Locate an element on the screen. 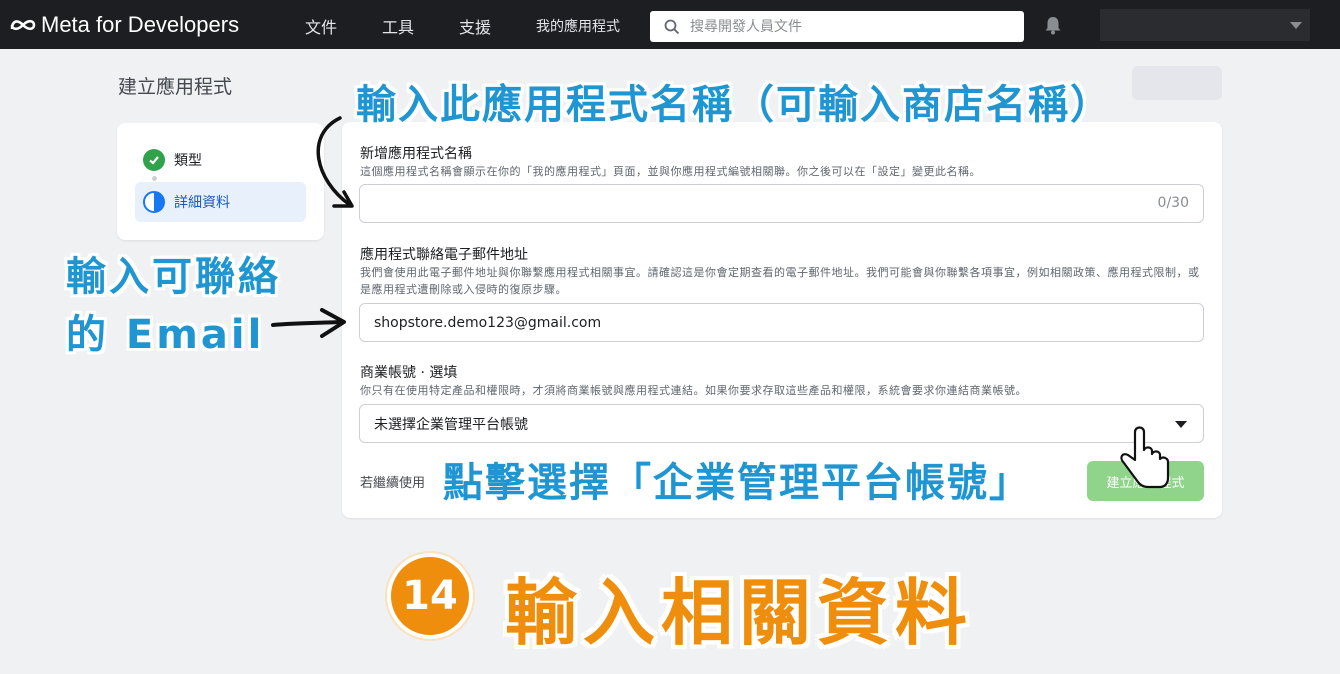 This screenshot has height=674, width=1340. annotation-email: 輸入可聯絡 的 Email is located at coordinates (173, 306).